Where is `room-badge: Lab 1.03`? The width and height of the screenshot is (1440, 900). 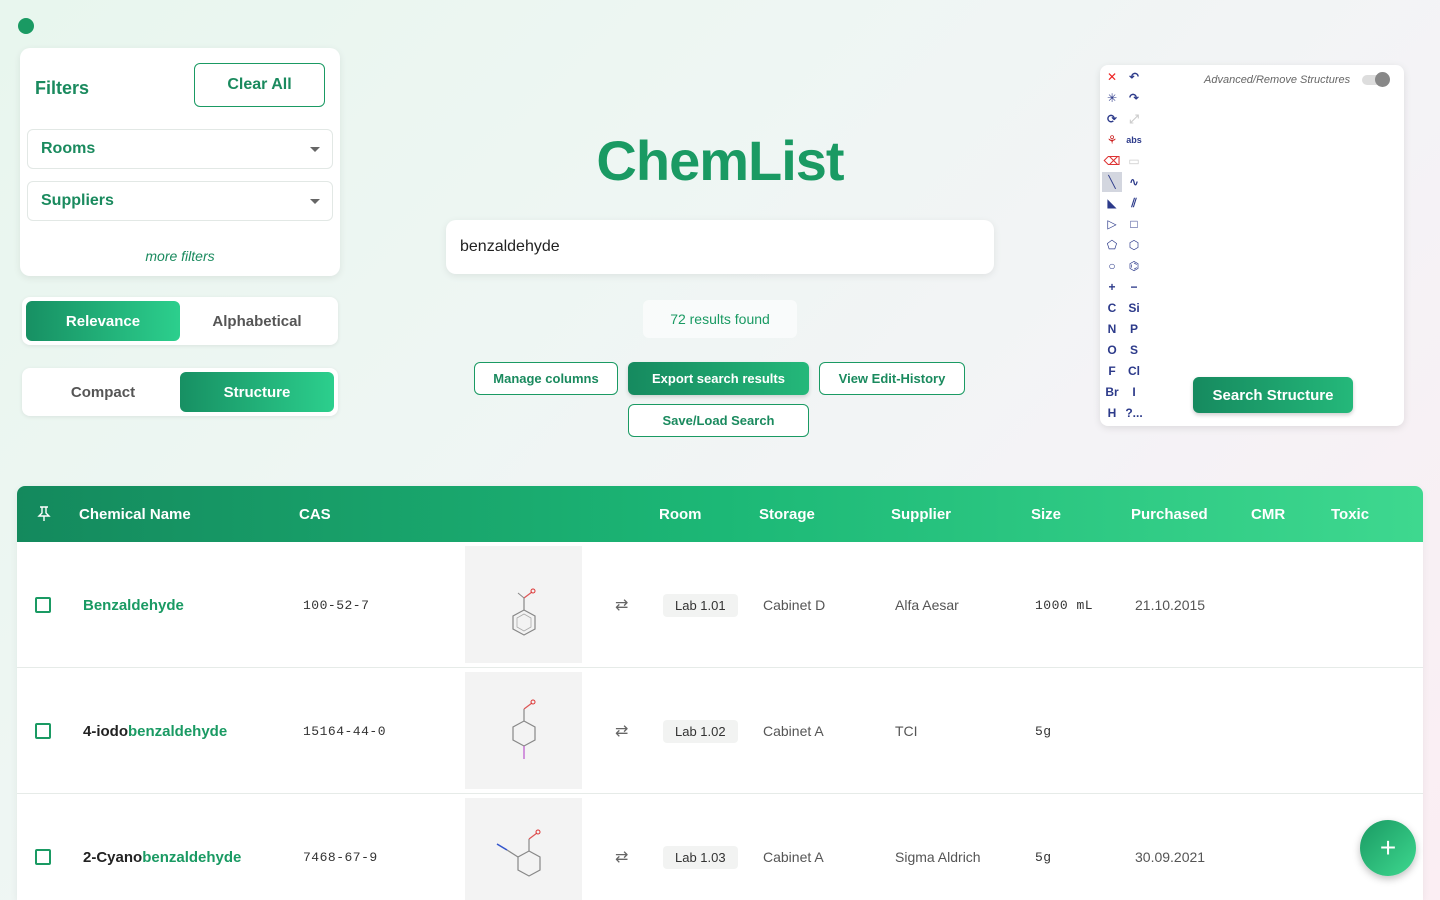
room-badge: Lab 1.03 is located at coordinates (700, 857).